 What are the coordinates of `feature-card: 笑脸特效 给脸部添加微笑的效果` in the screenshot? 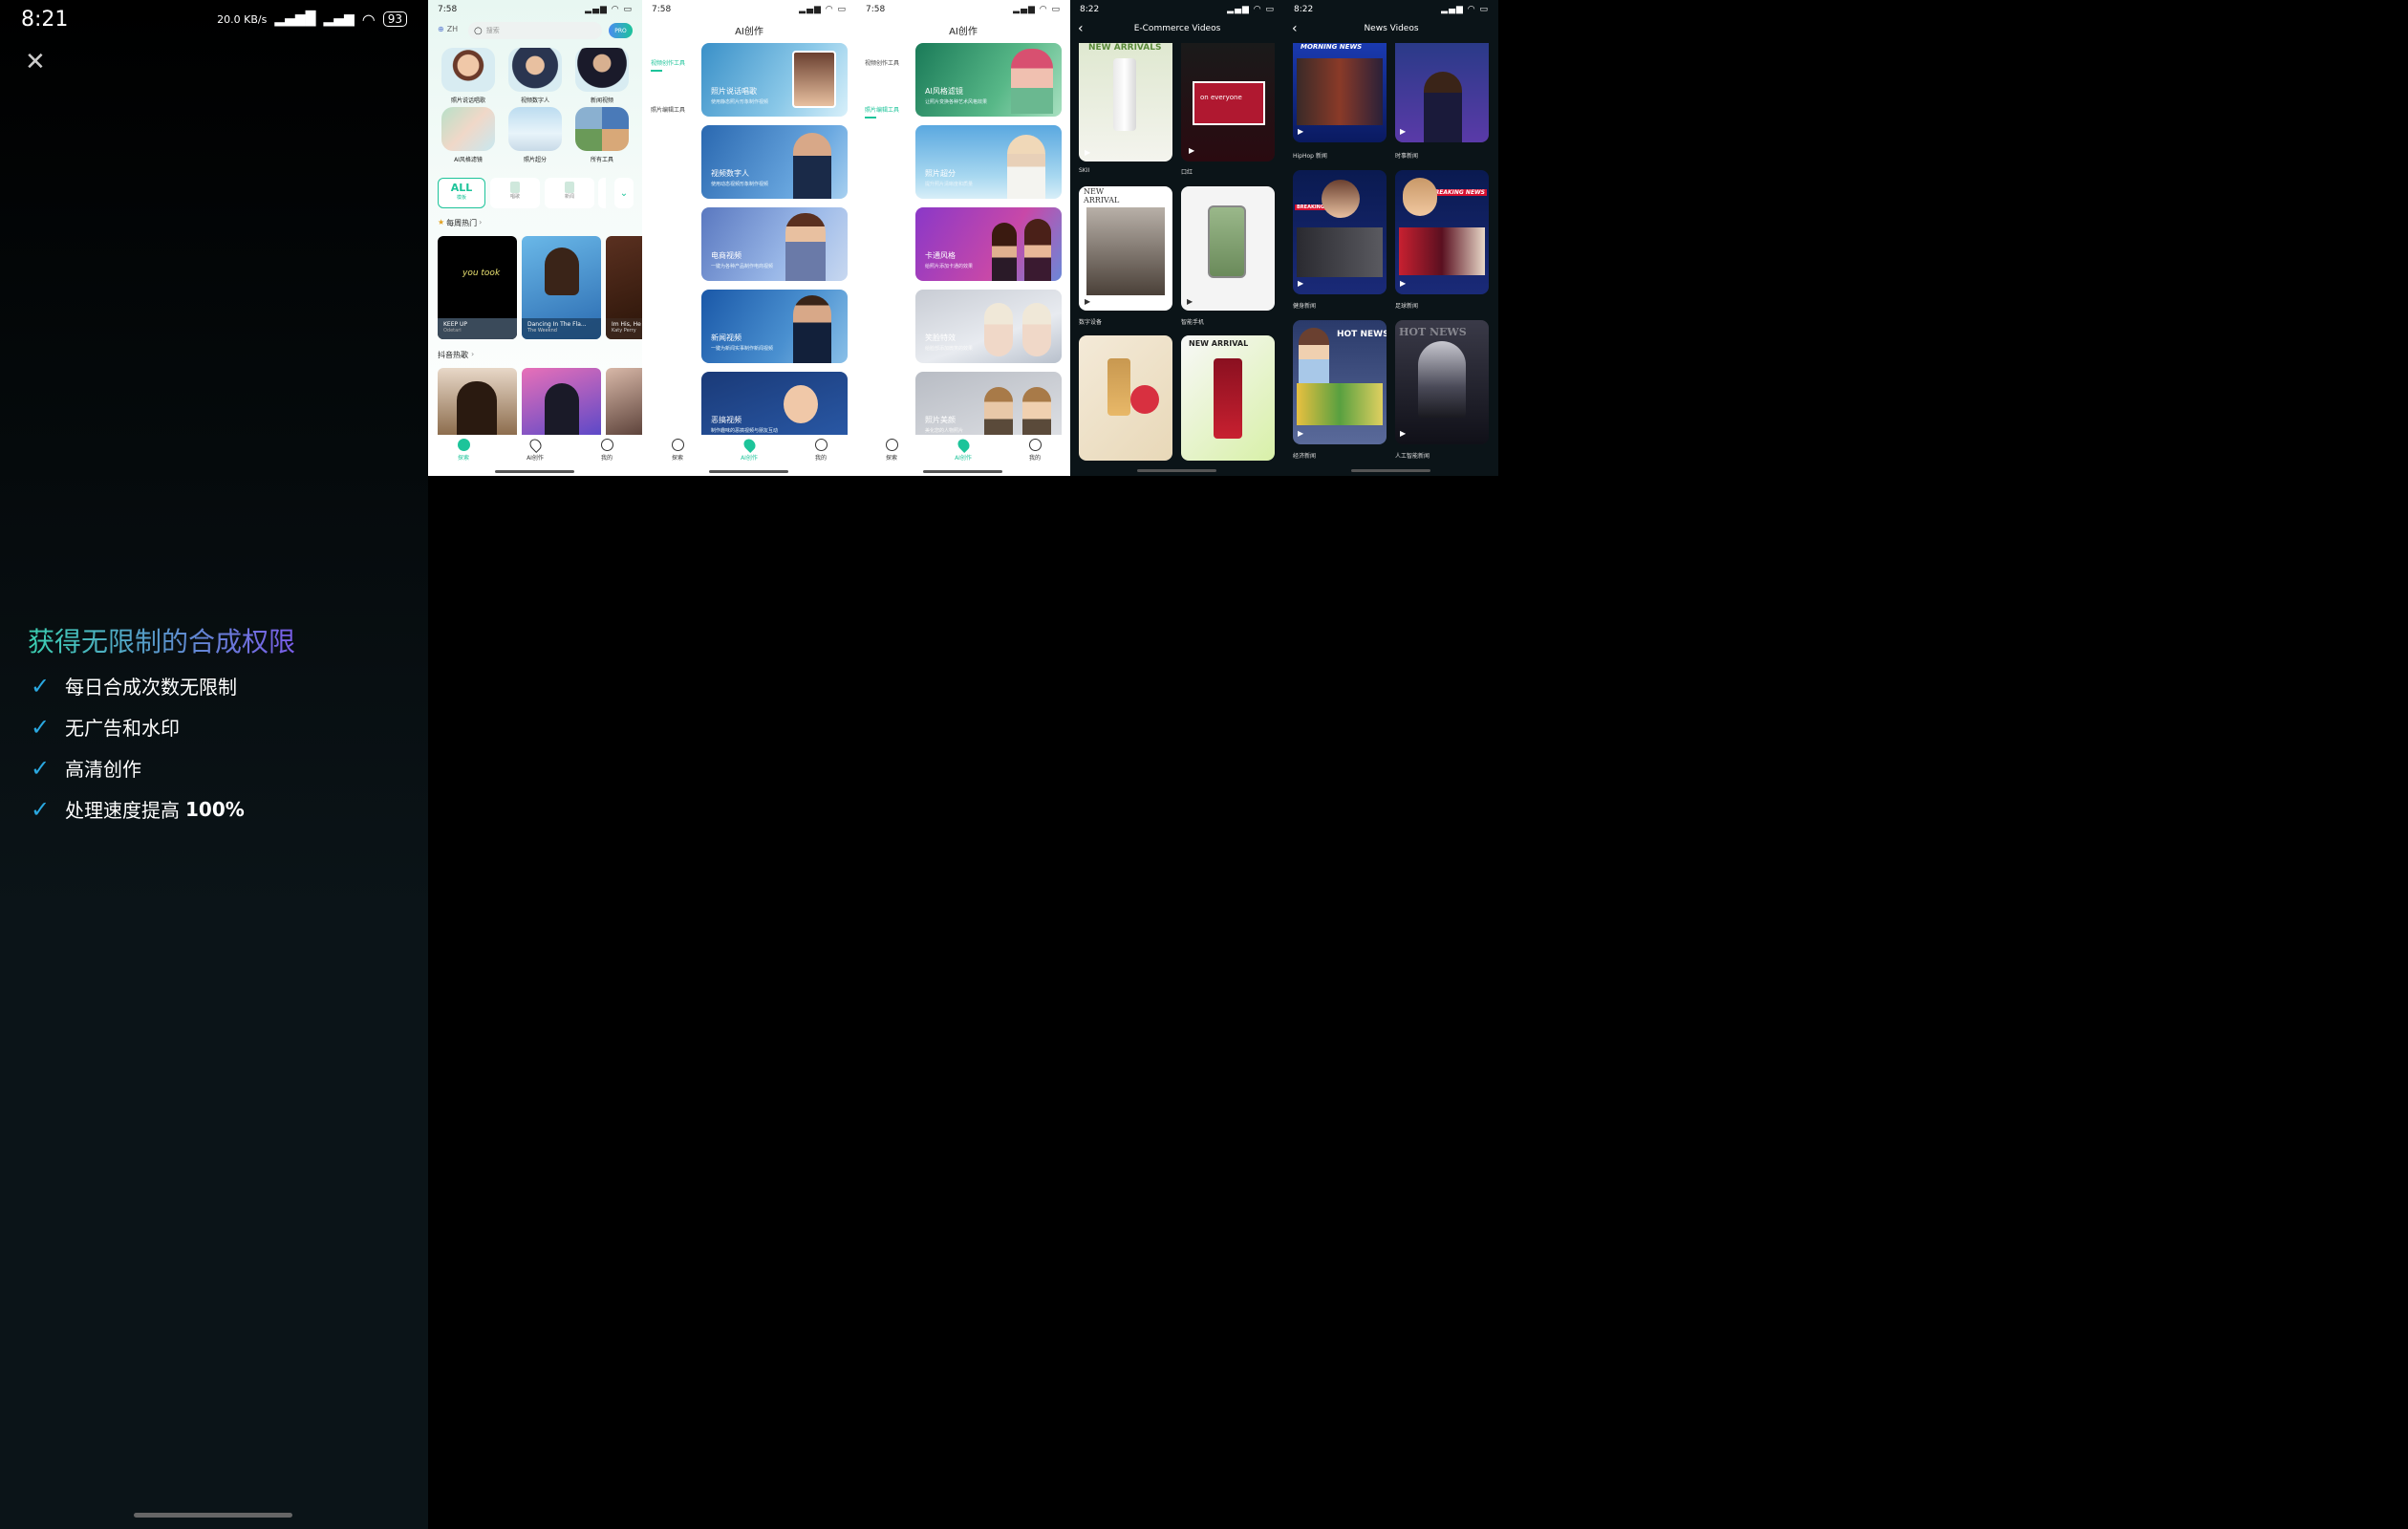 It's located at (988, 326).